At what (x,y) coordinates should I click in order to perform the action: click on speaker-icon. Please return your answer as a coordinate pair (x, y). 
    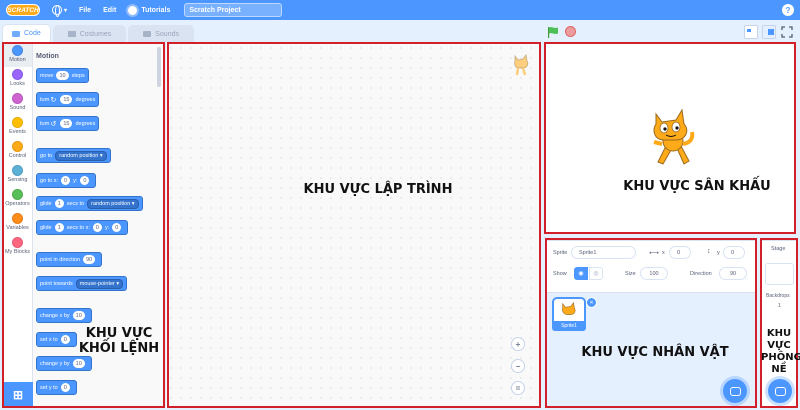
    Looking at the image, I should click on (147, 34).